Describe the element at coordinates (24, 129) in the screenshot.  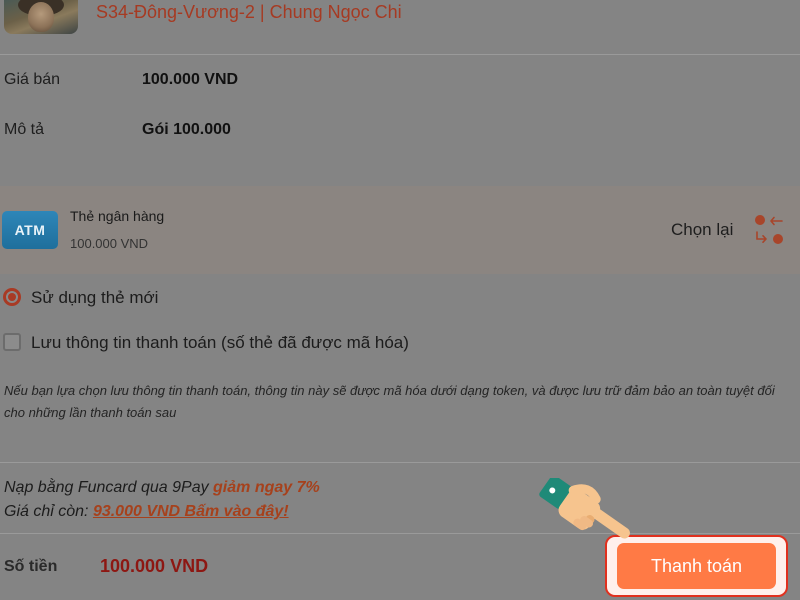
I see `description-label: Mô tả` at that location.